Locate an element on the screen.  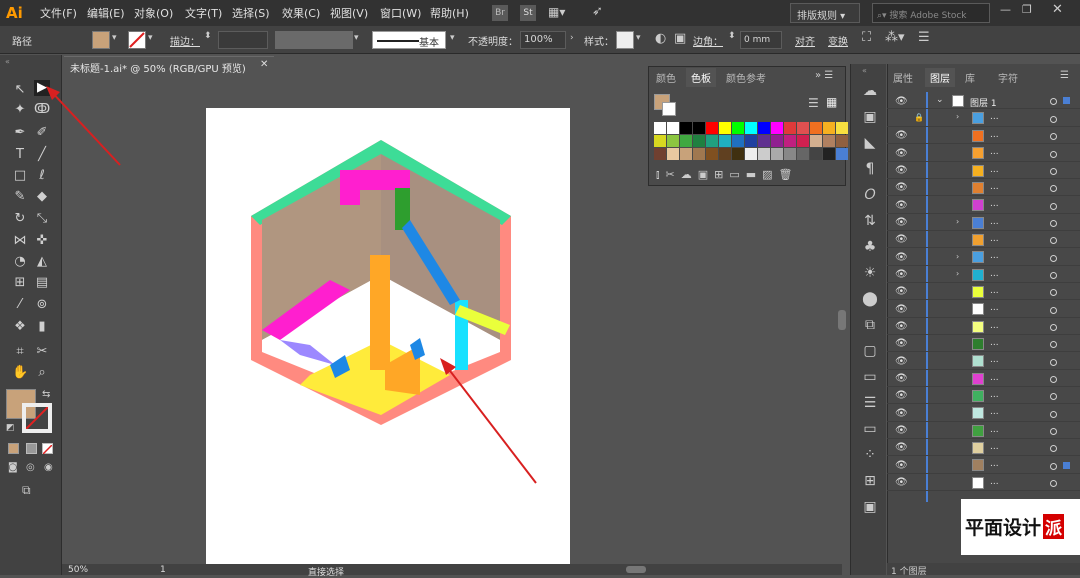
shape-builder-icon: ◔ is located at coordinates (20, 262).